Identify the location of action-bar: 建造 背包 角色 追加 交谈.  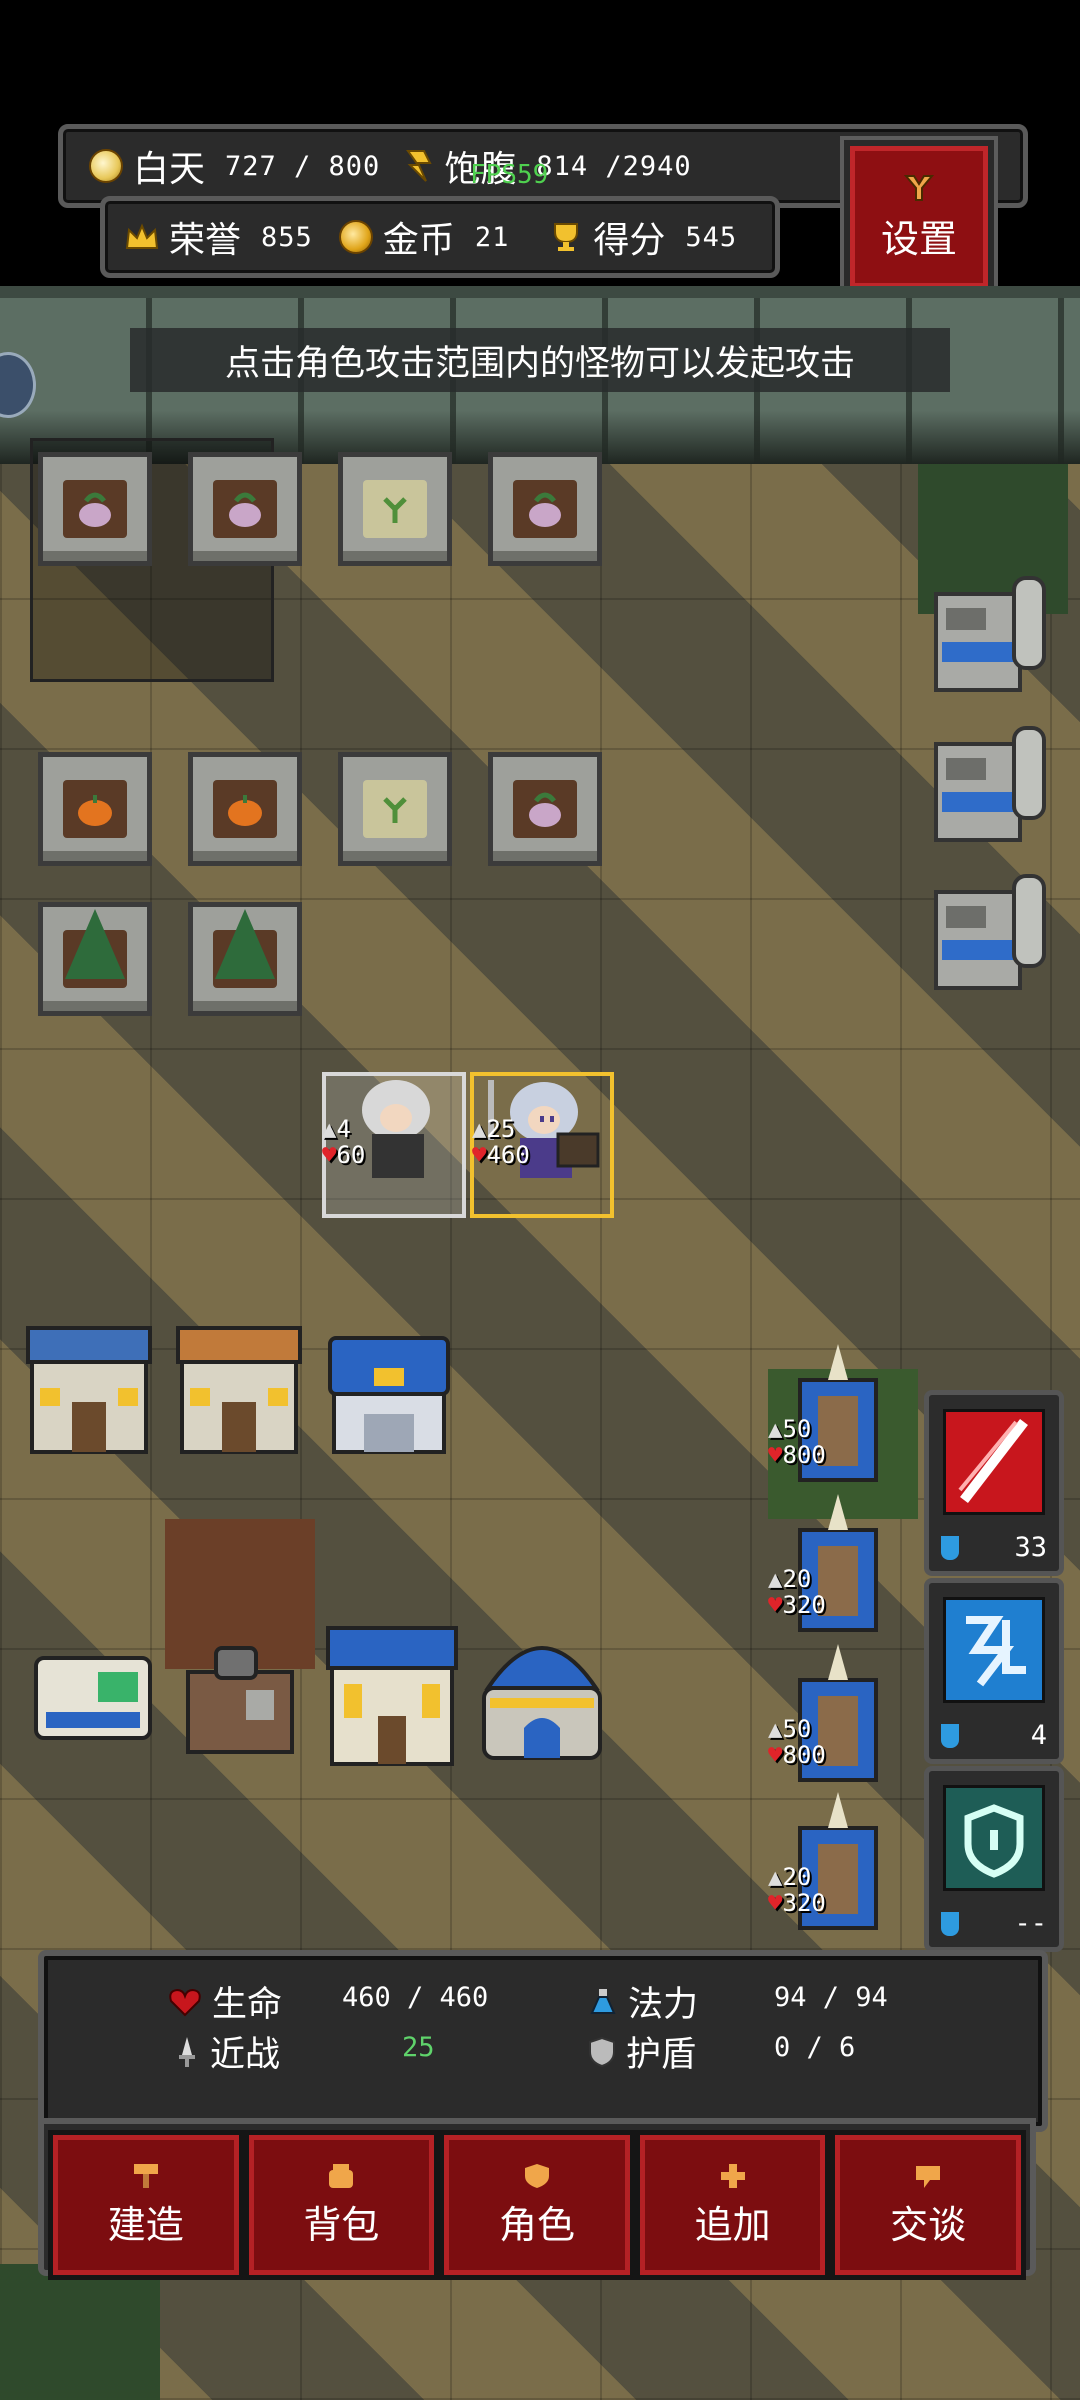
(537, 2199).